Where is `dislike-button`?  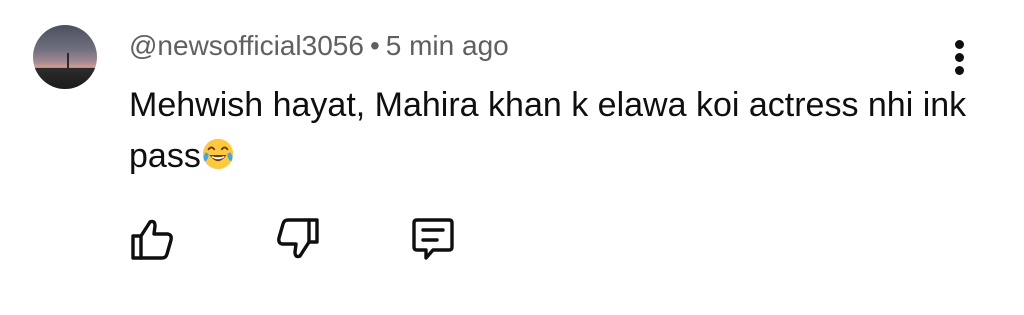
dislike-button is located at coordinates (297, 239).